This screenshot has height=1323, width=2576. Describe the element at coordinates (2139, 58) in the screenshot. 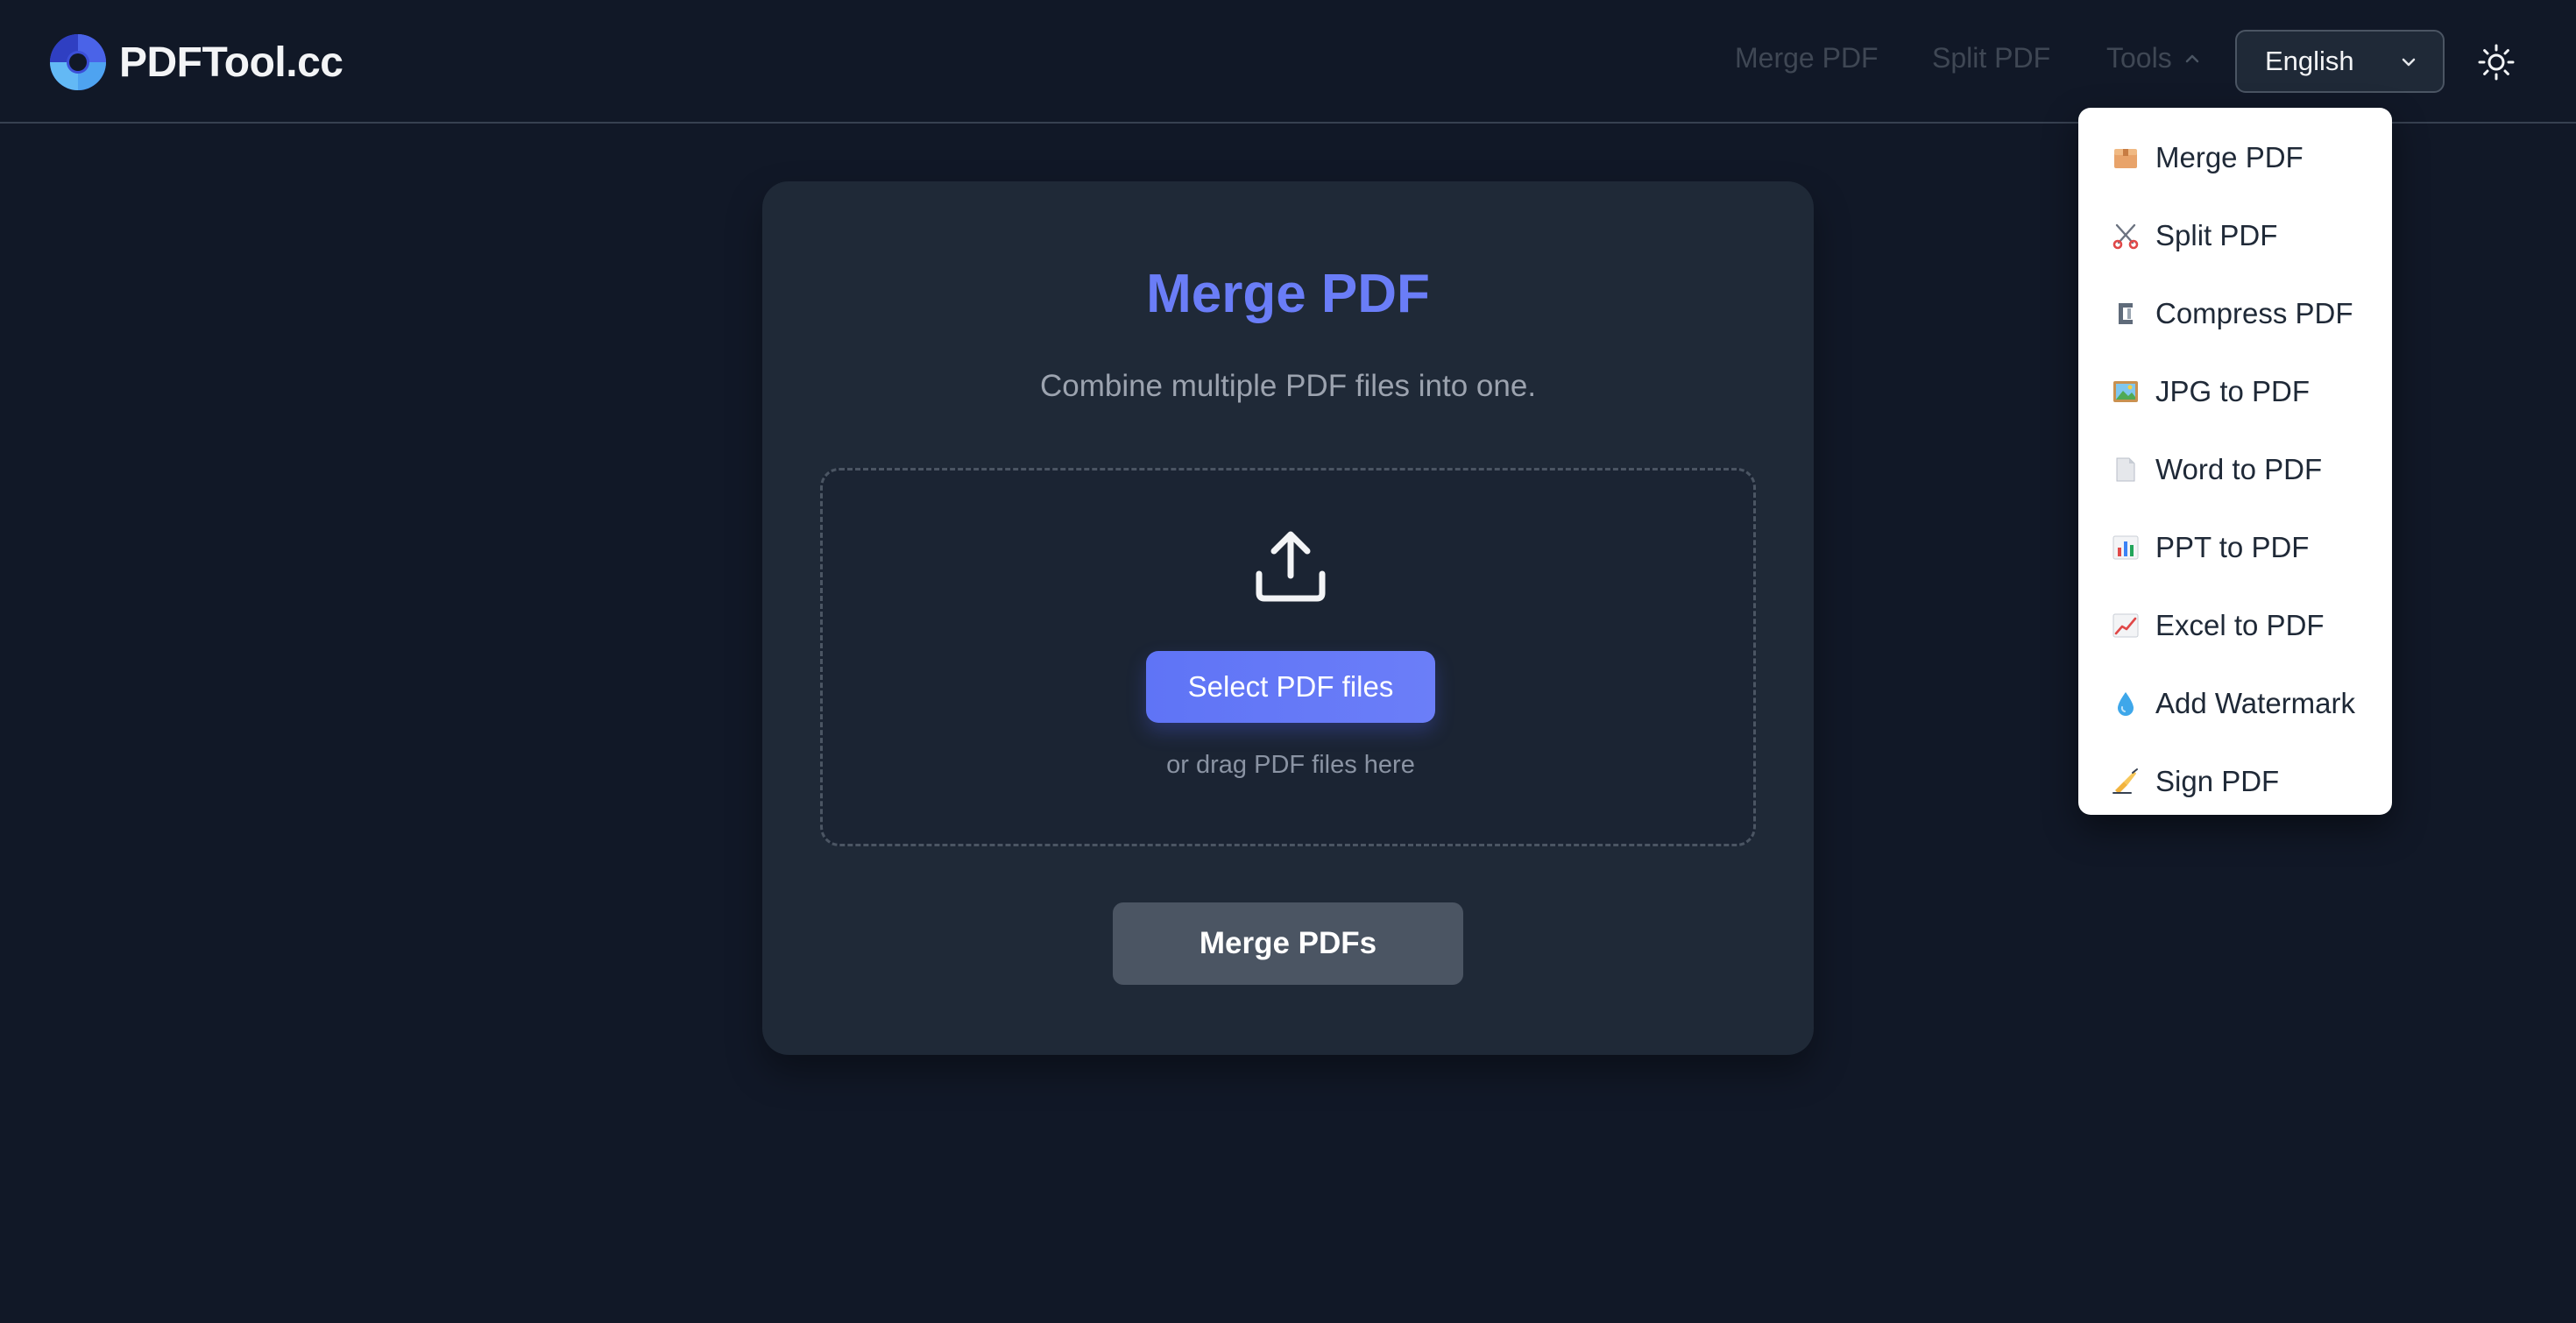

I see `nav-tools-label: Tools` at that location.